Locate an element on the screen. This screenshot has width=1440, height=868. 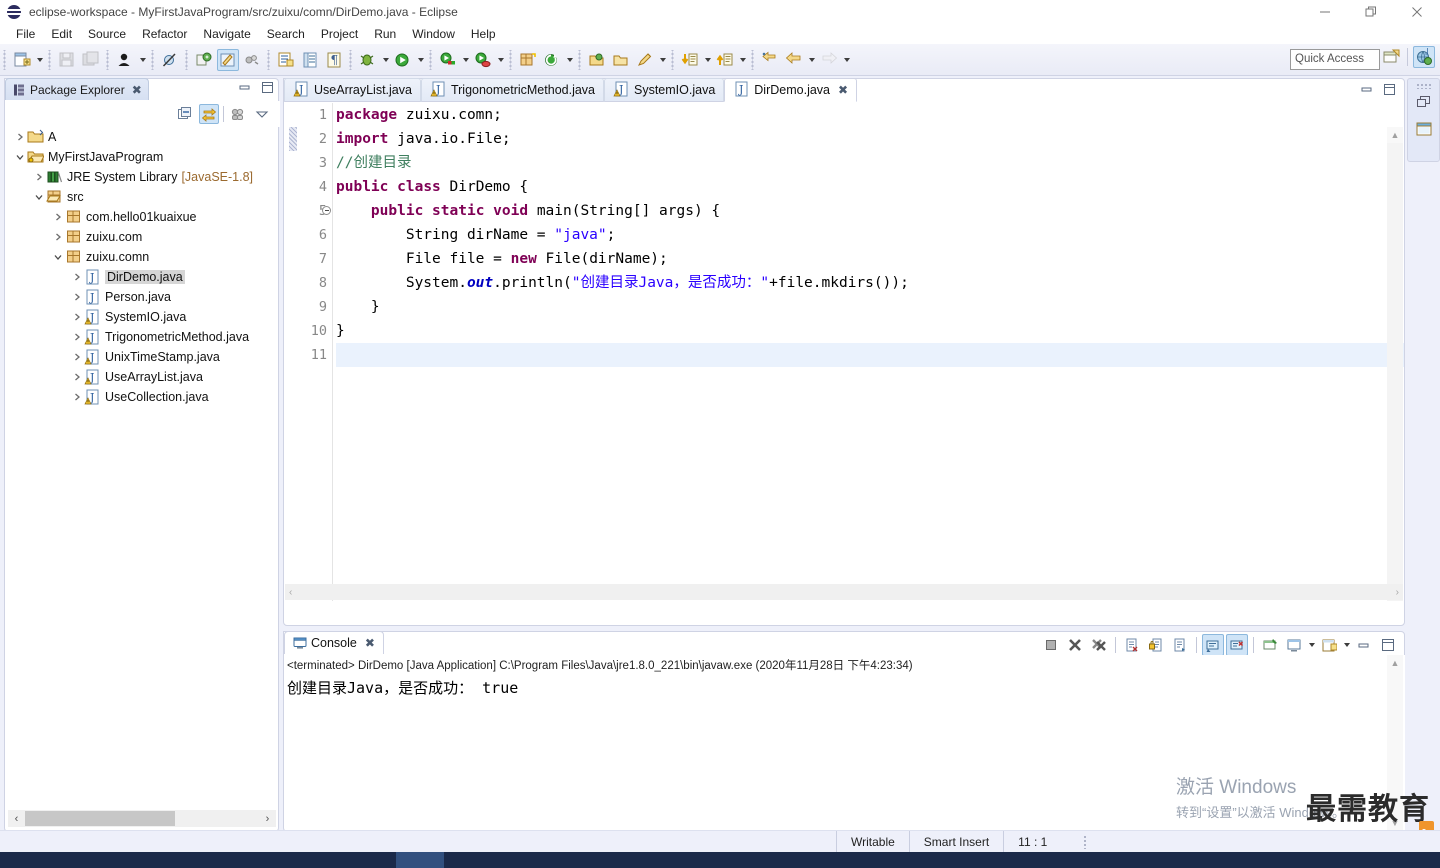
back-icon is located at coordinates (794, 60).